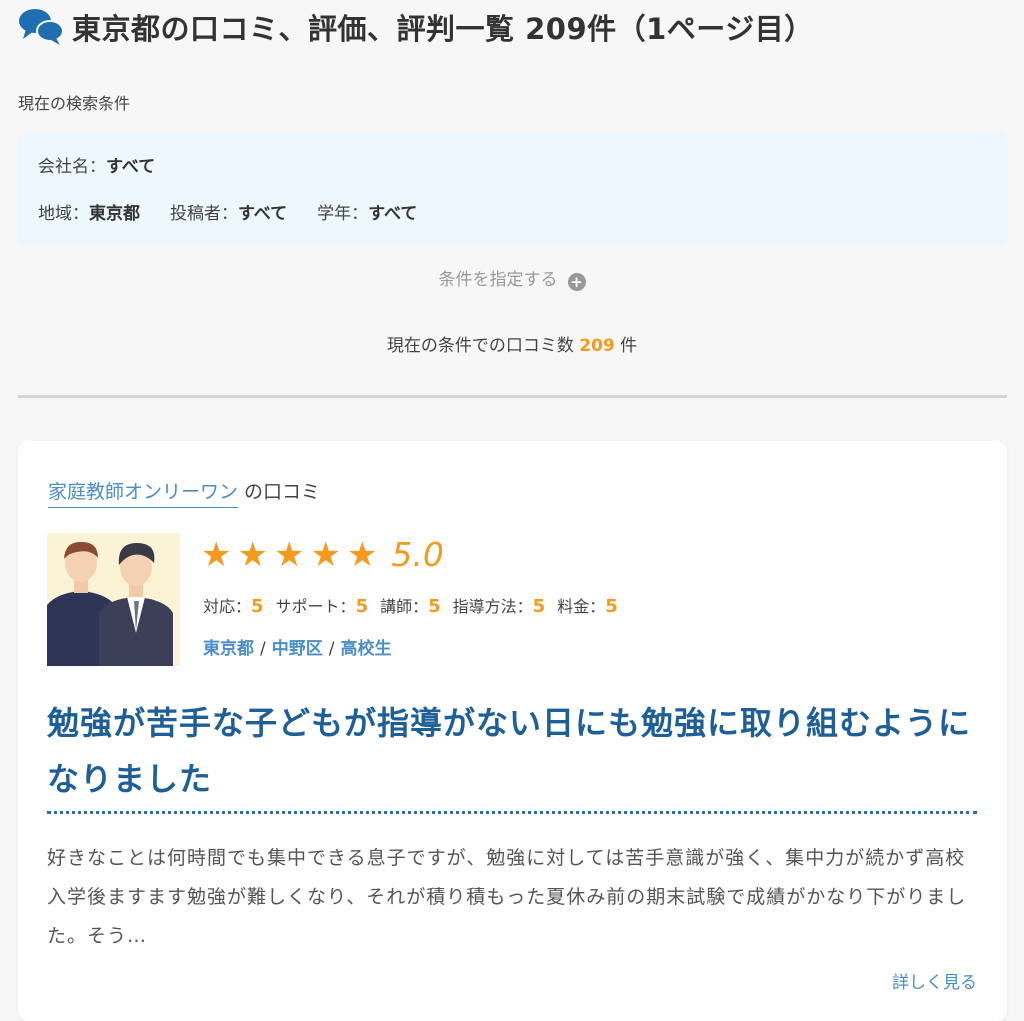 This screenshot has width=1024, height=1021. I want to click on sub-rating: サポート：5, so click(322, 605).